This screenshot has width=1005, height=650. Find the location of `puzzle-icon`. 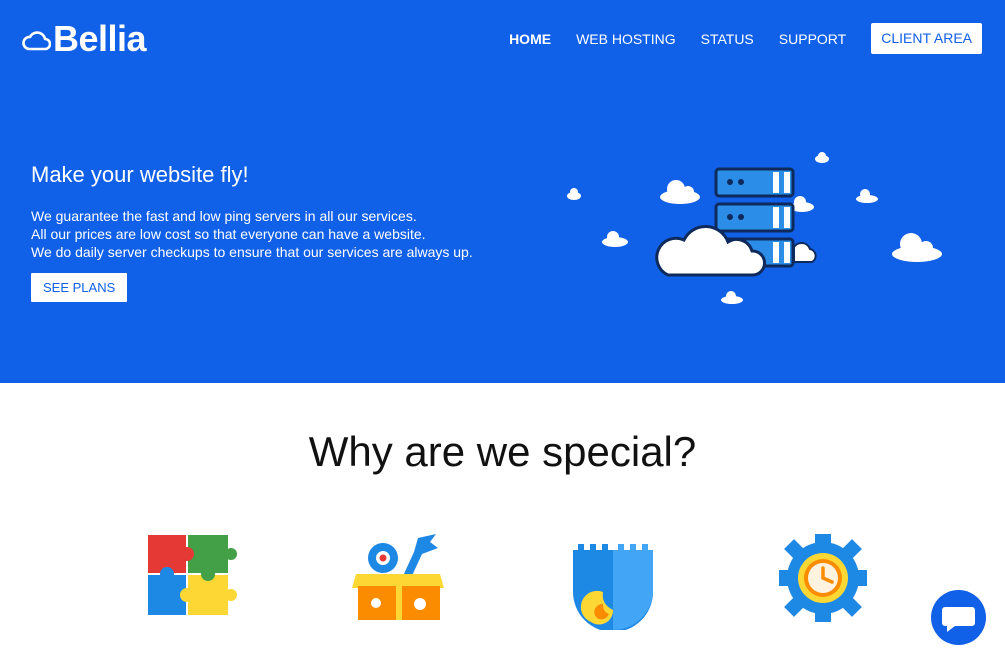

puzzle-icon is located at coordinates (192, 575).